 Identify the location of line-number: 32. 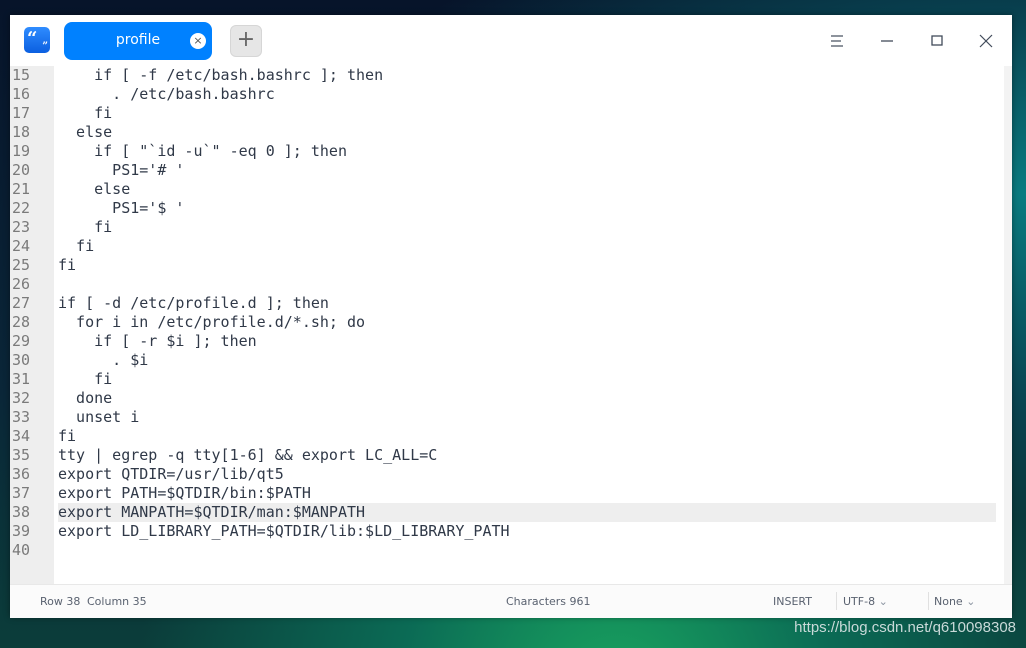
(21, 398).